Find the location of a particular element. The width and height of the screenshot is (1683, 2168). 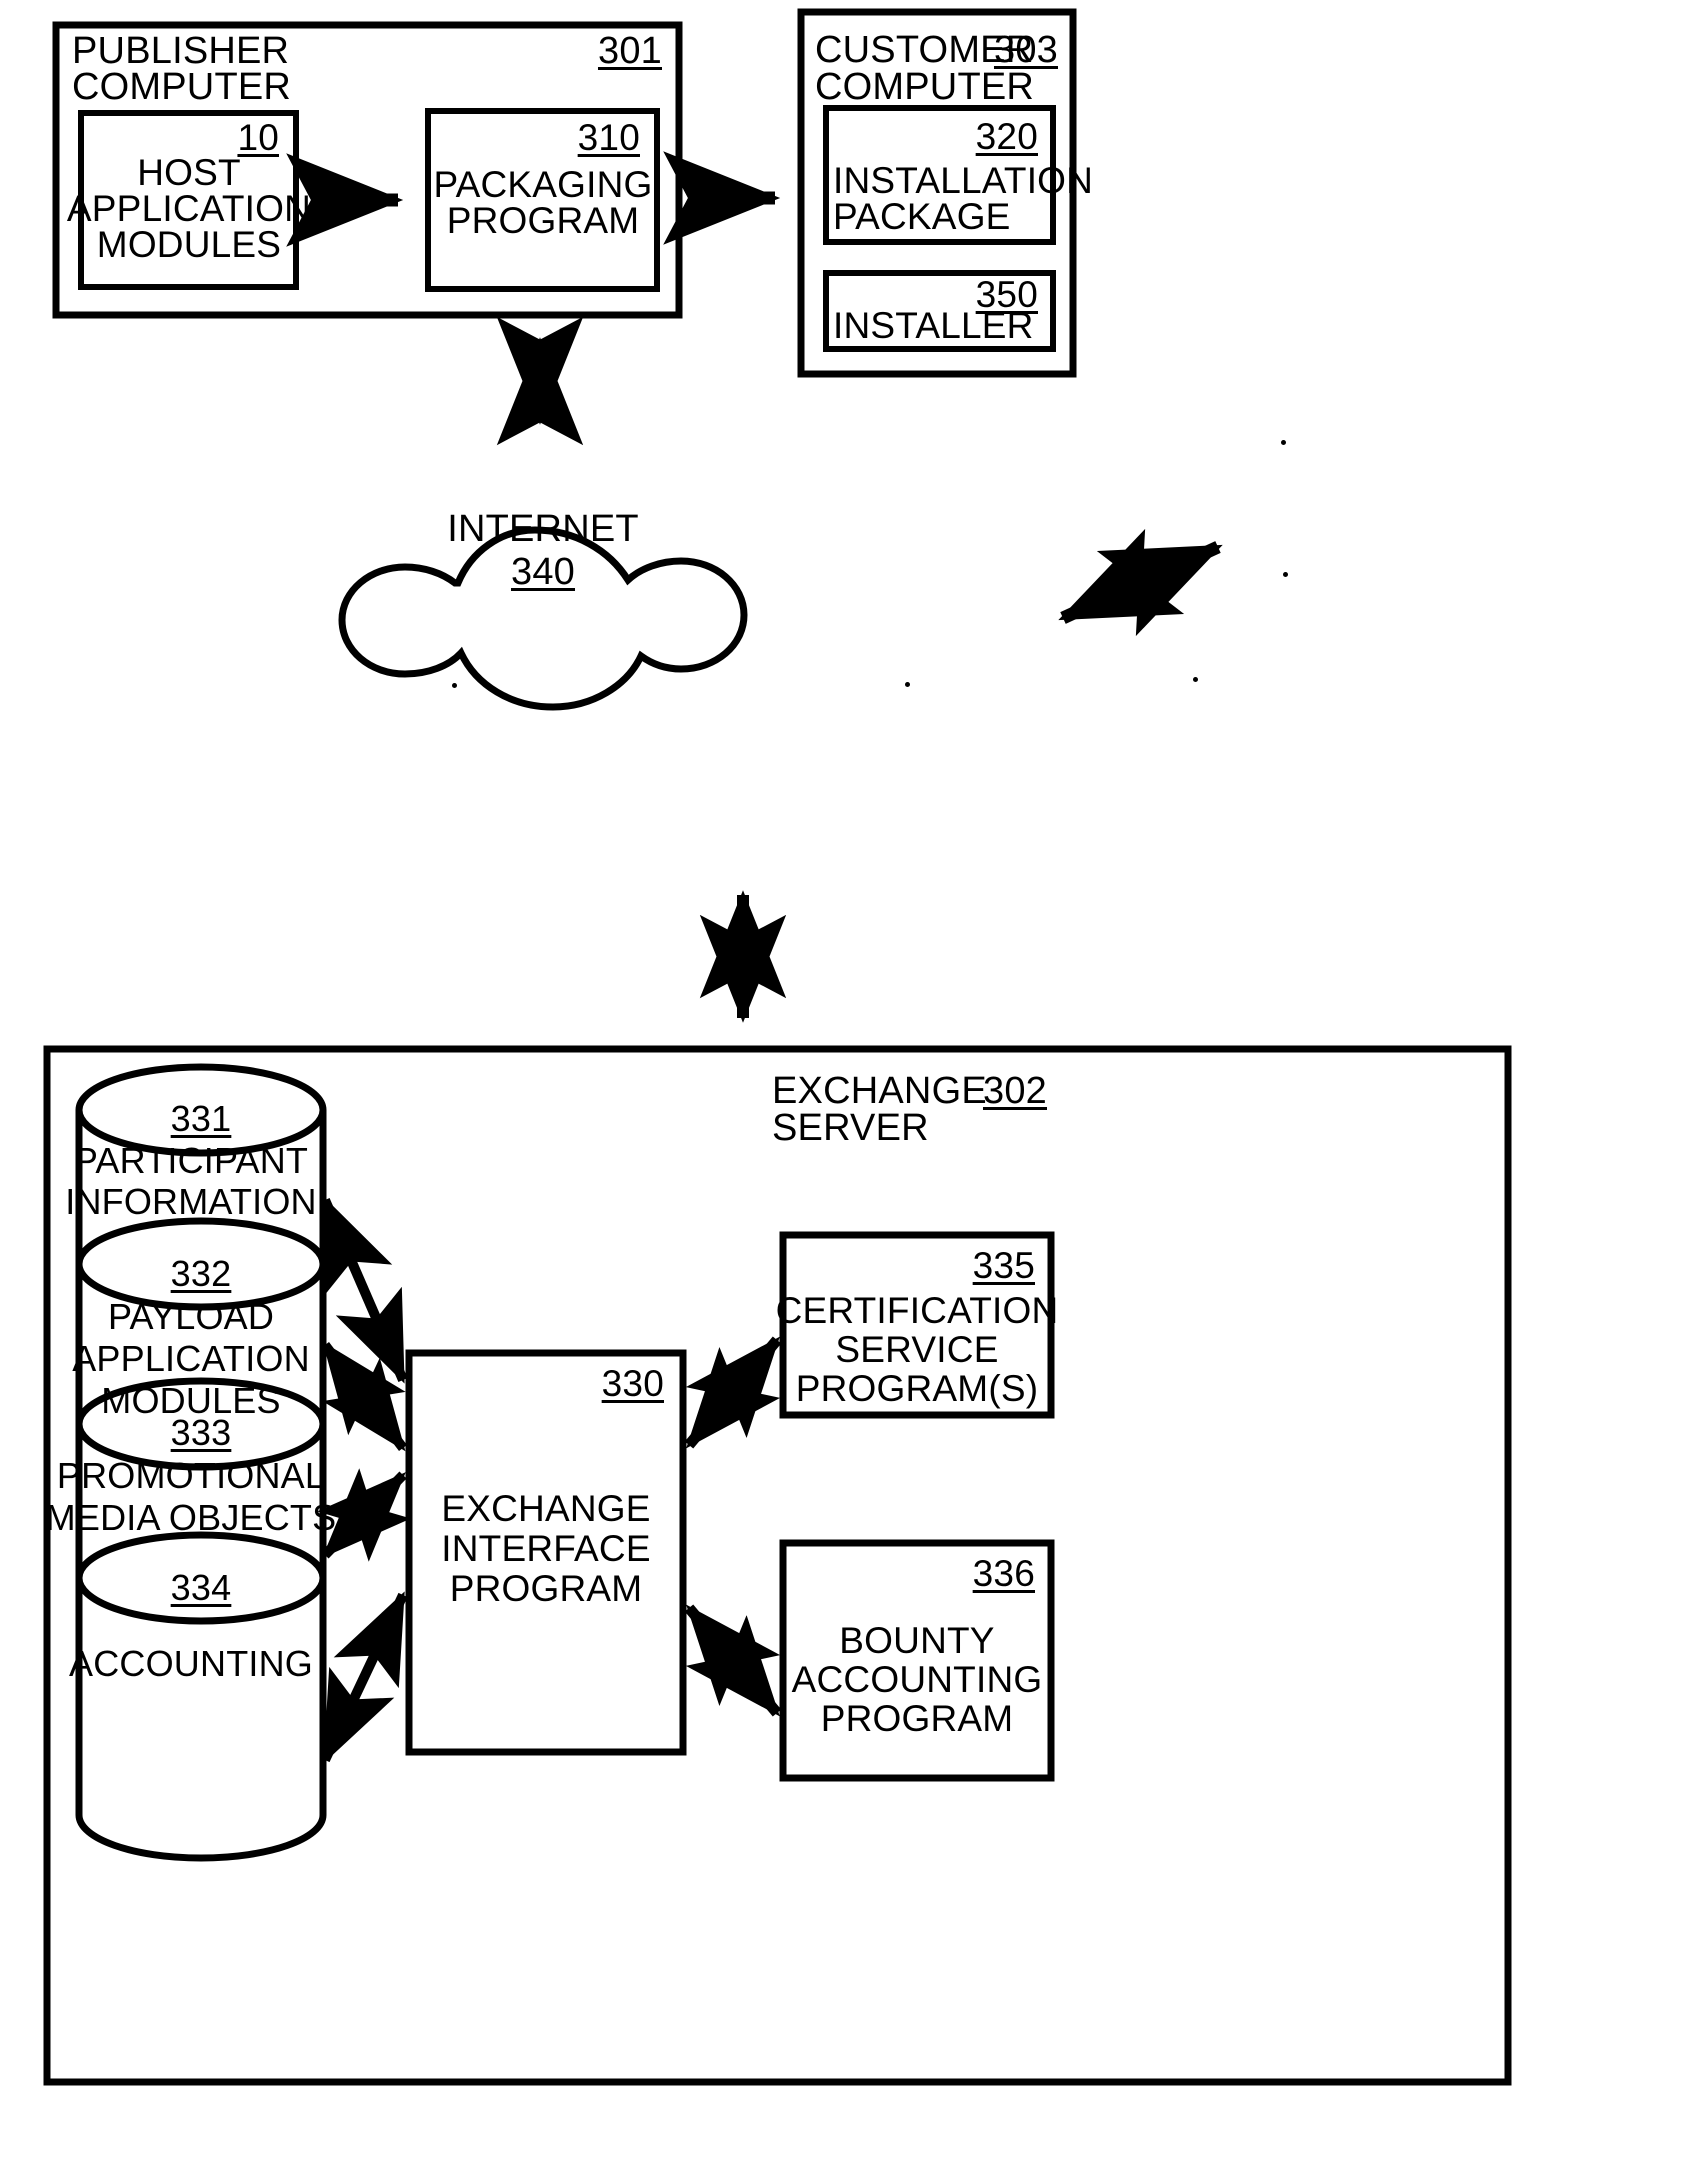

arrow-db333-to-interface is located at coordinates (364, 1515).